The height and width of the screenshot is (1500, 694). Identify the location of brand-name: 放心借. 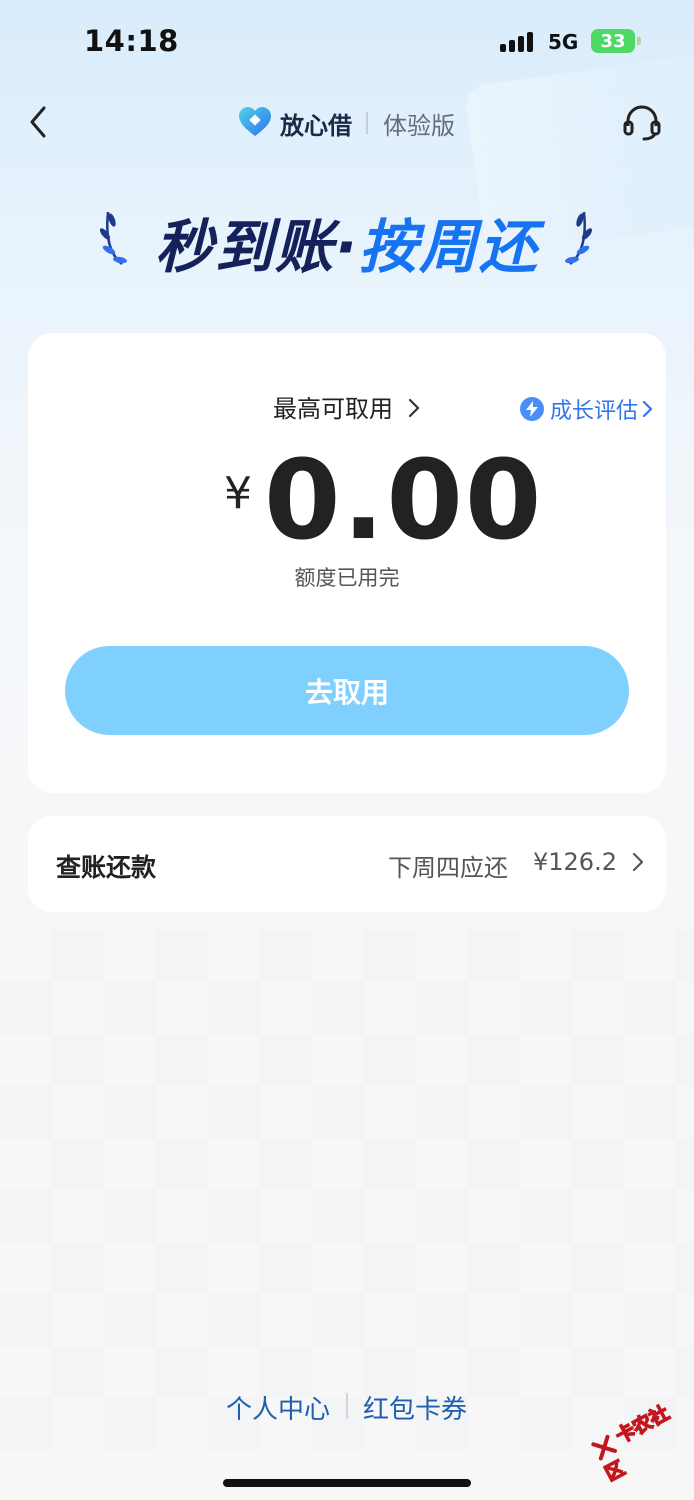
(316, 126).